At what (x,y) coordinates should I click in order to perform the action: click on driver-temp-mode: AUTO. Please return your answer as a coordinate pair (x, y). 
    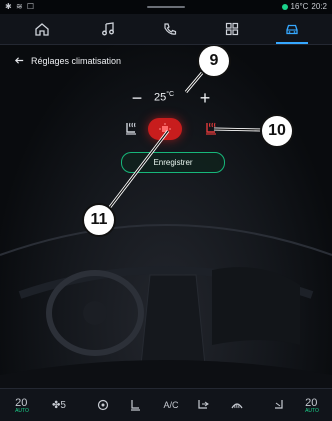
    Looking at the image, I should click on (22, 410).